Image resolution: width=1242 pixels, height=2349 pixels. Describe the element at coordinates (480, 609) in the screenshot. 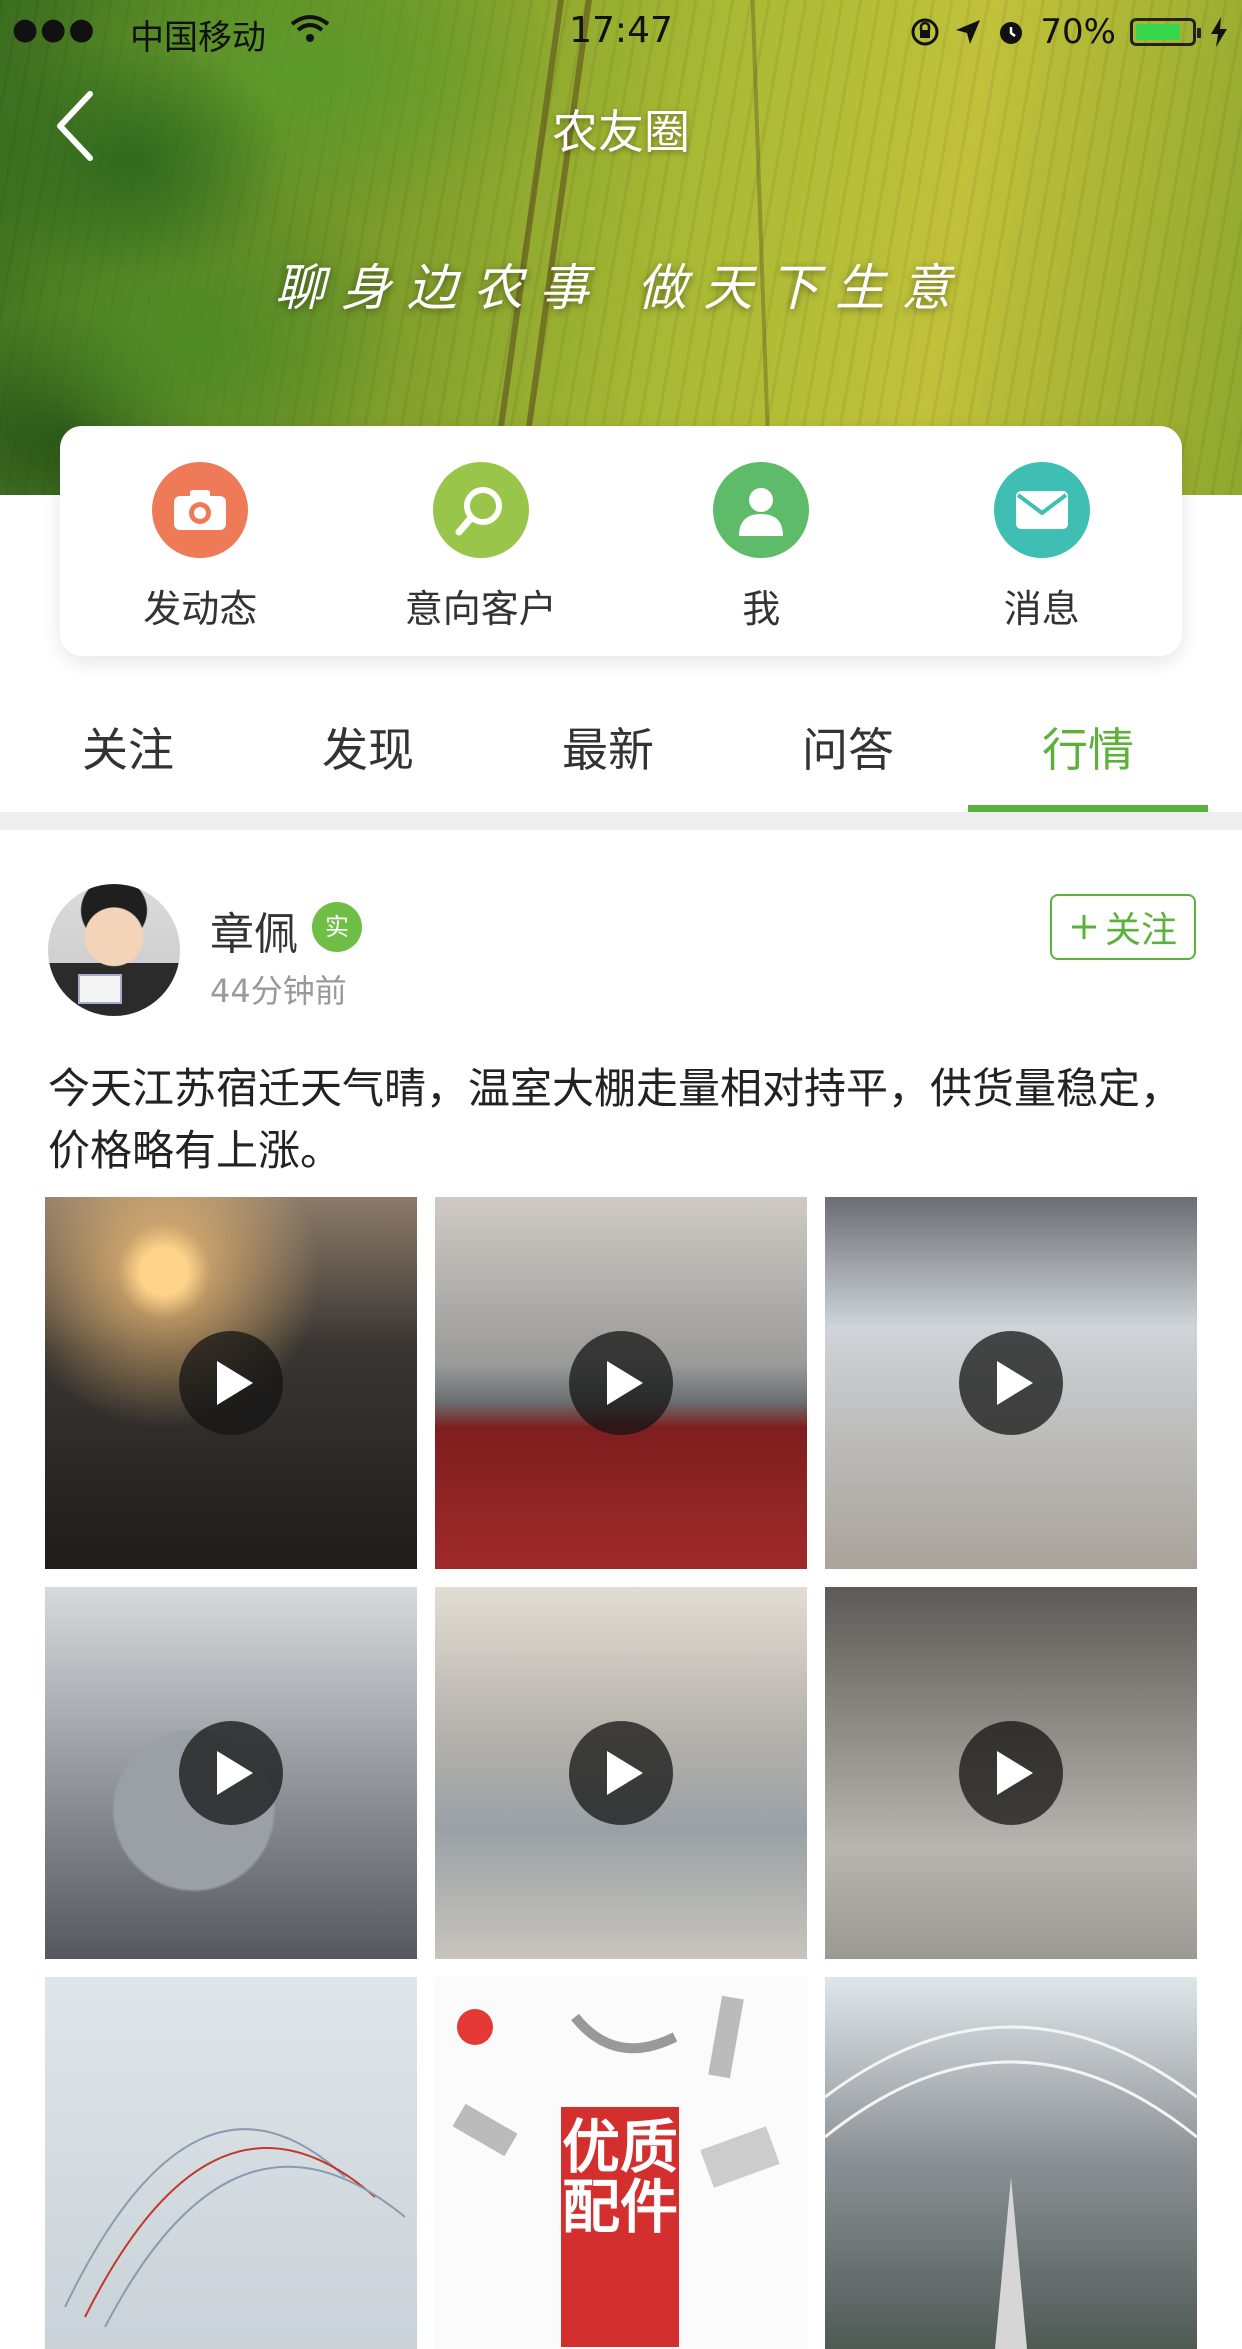

I see `action-label: 意向客户` at that location.